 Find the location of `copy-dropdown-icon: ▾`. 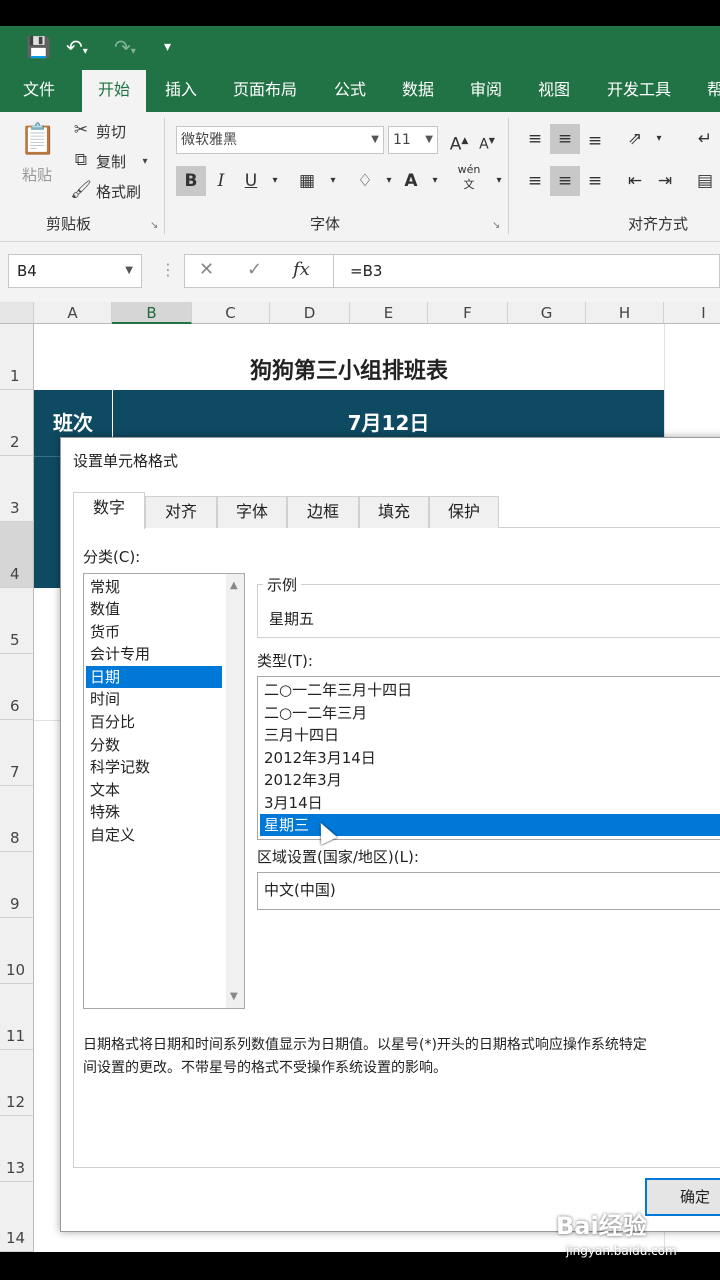

copy-dropdown-icon: ▾ is located at coordinates (145, 162).